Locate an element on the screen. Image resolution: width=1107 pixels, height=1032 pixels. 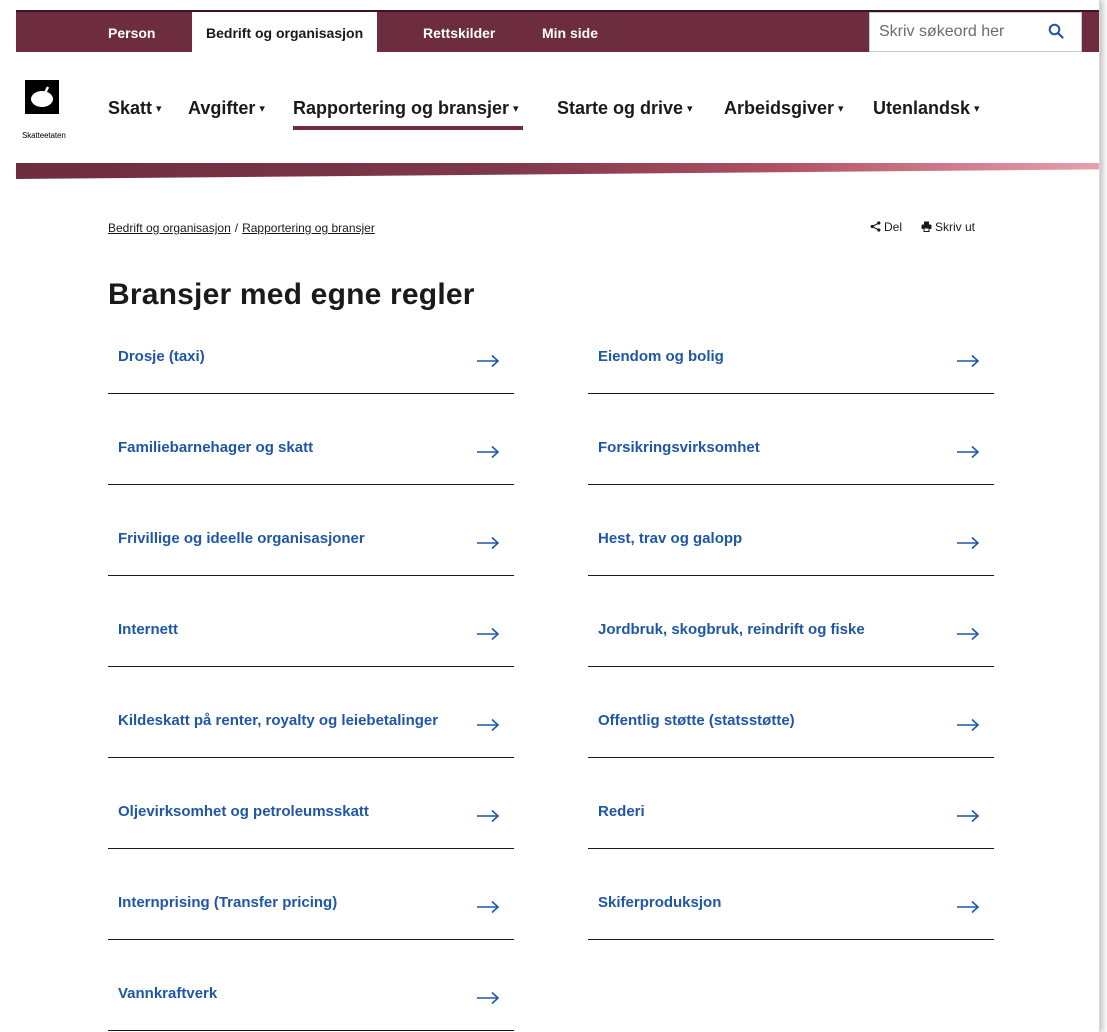
nav-item-utenlandsk: Utenlandsk ▾ is located at coordinates (926, 108).